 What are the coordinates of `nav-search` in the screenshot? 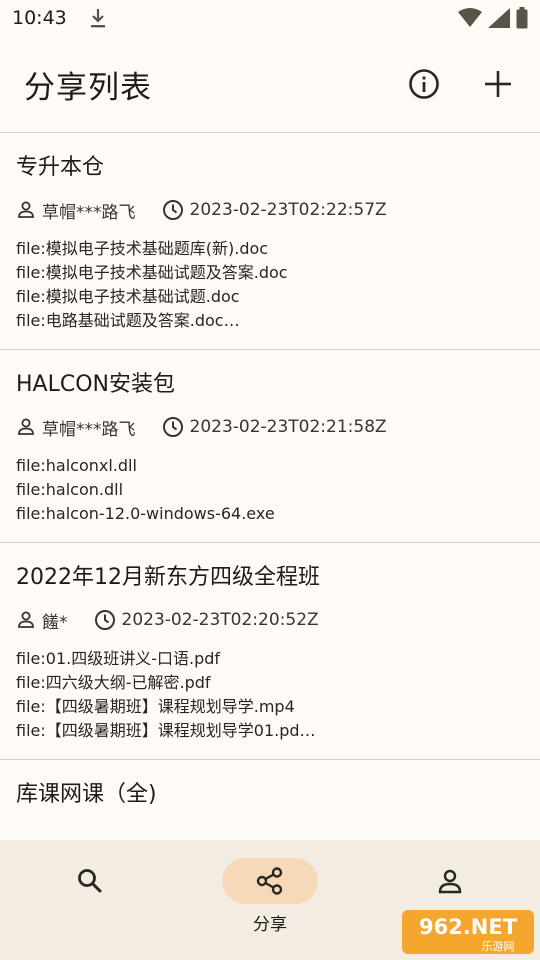 It's located at (90, 881).